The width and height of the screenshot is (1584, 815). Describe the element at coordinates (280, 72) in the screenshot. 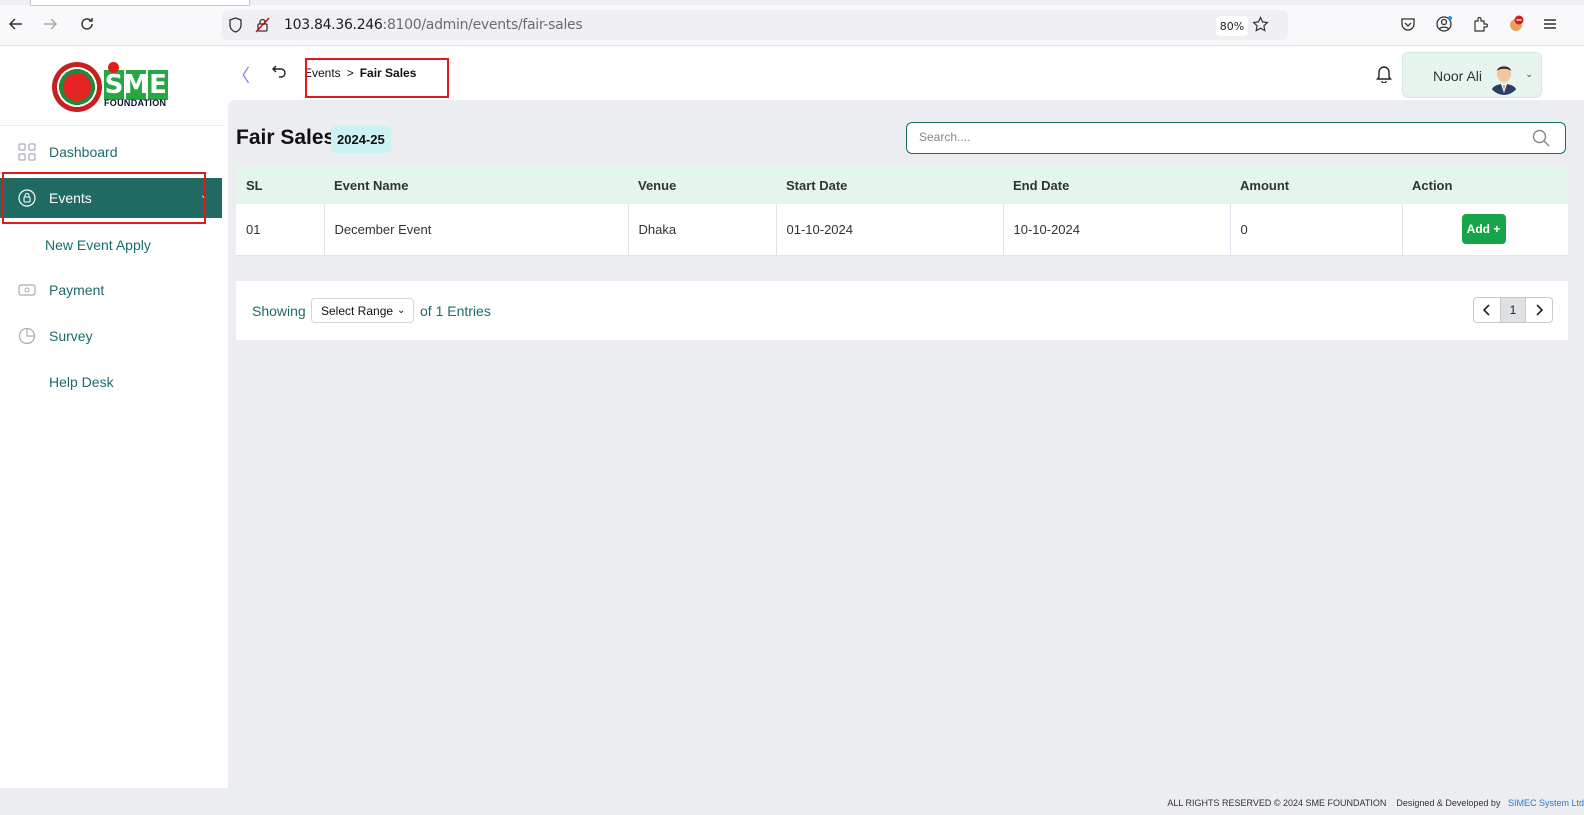

I see `undo-back-icon` at that location.